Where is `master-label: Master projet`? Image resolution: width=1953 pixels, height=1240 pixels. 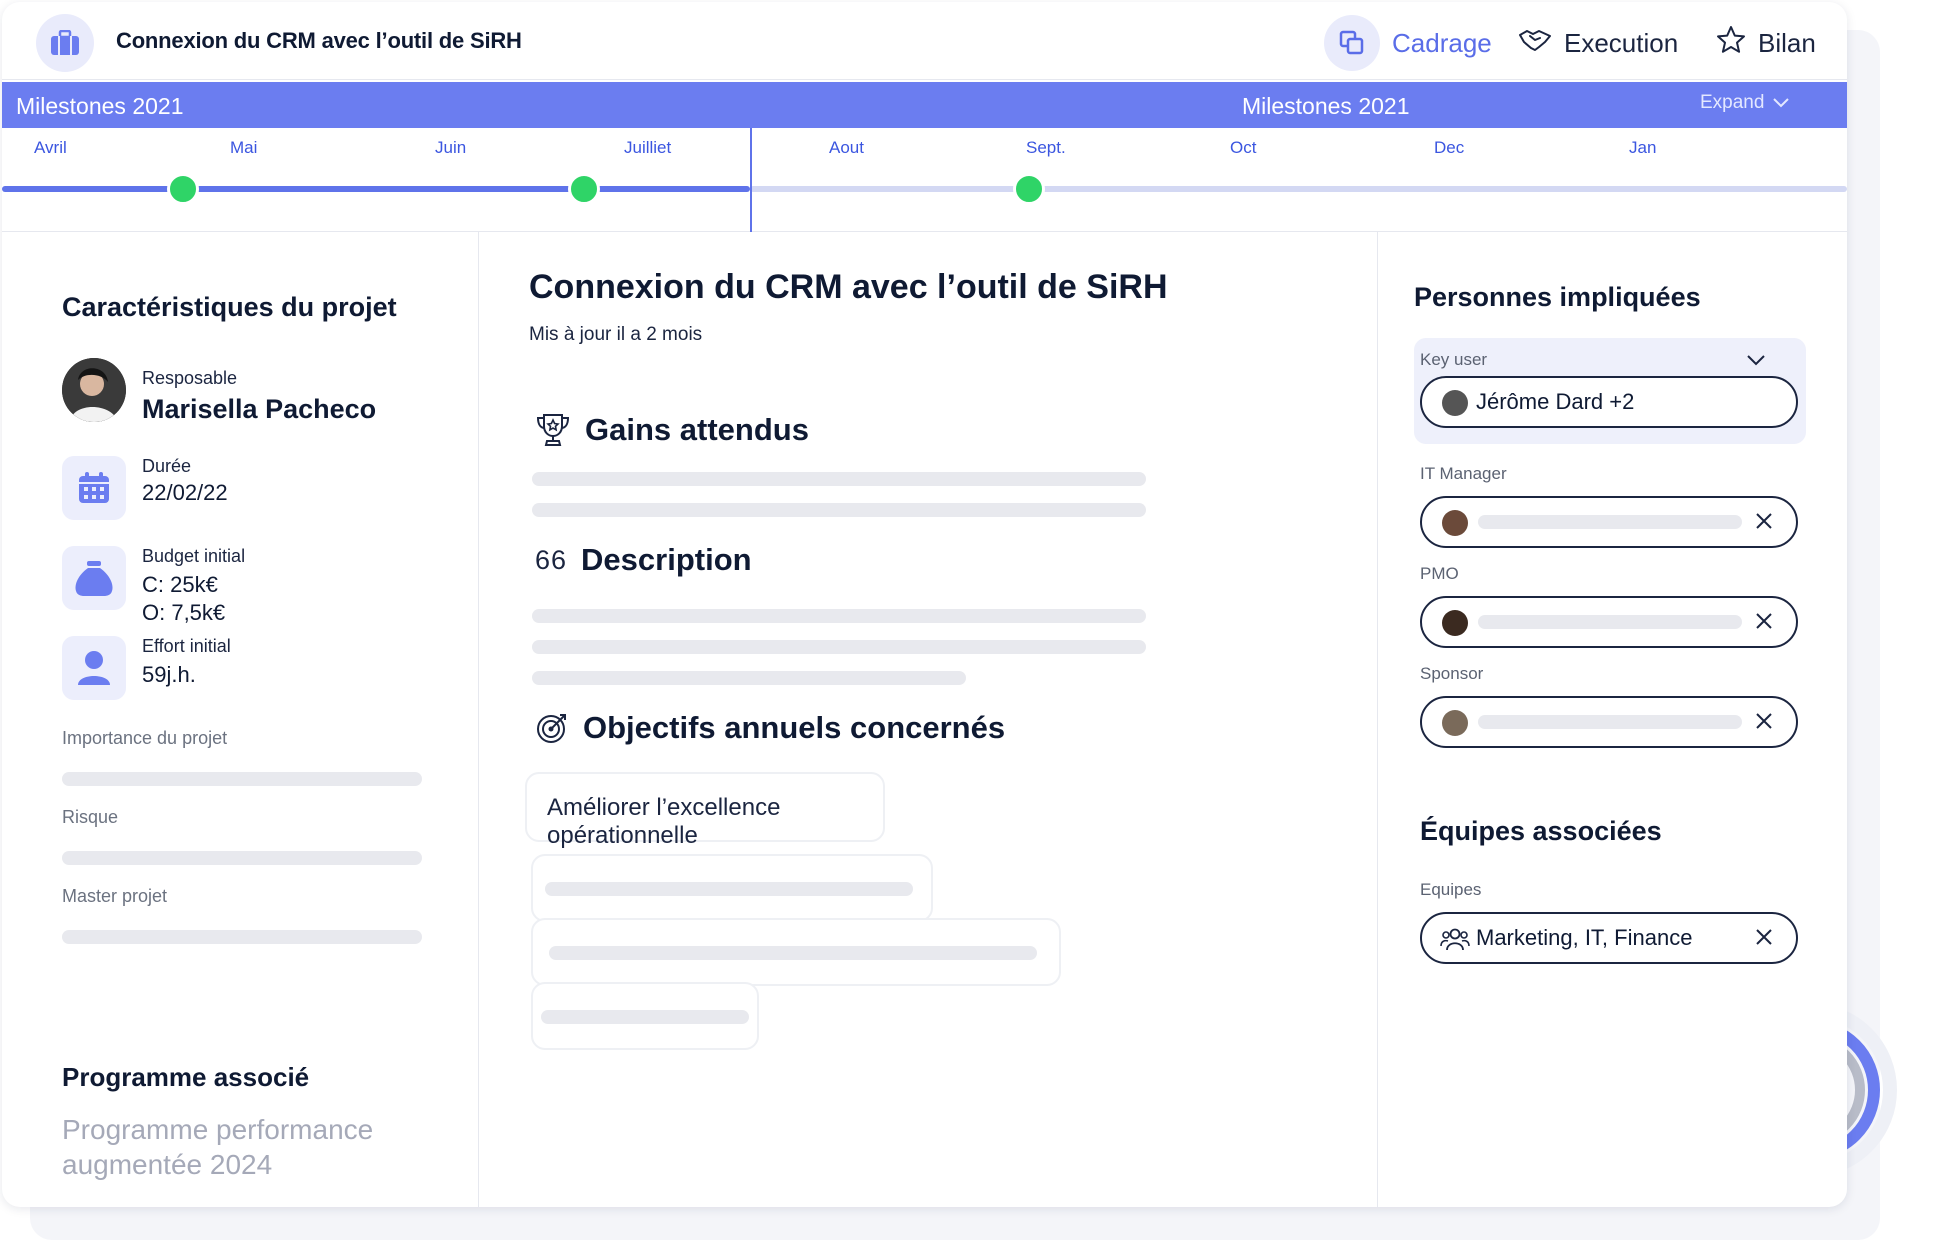
master-label: Master projet is located at coordinates (115, 896).